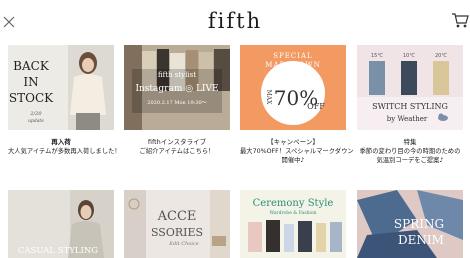  What do you see at coordinates (64, 151) in the screenshot?
I see `banner-subtitle: 大人気アイテムが多数再入荷しました！` at bounding box center [64, 151].